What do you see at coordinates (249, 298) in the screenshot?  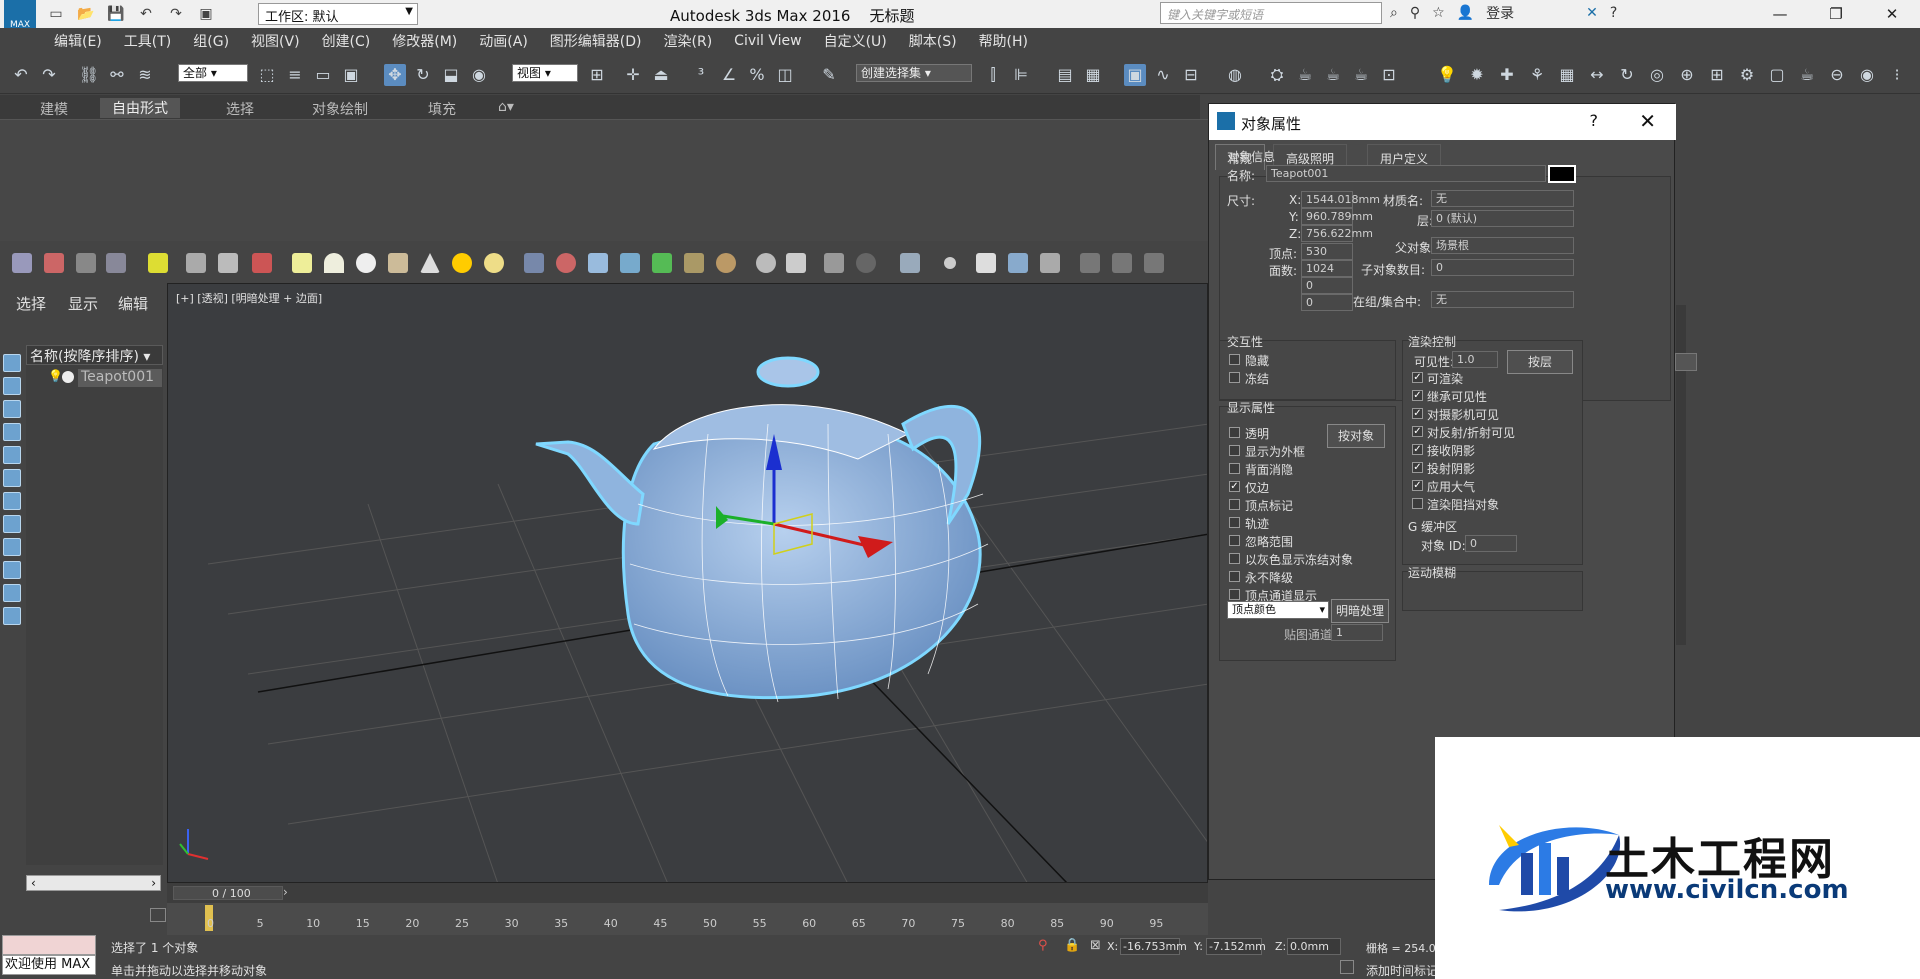 I see `viewport-label: [+] [透视] [明暗处理 + 边面]` at bounding box center [249, 298].